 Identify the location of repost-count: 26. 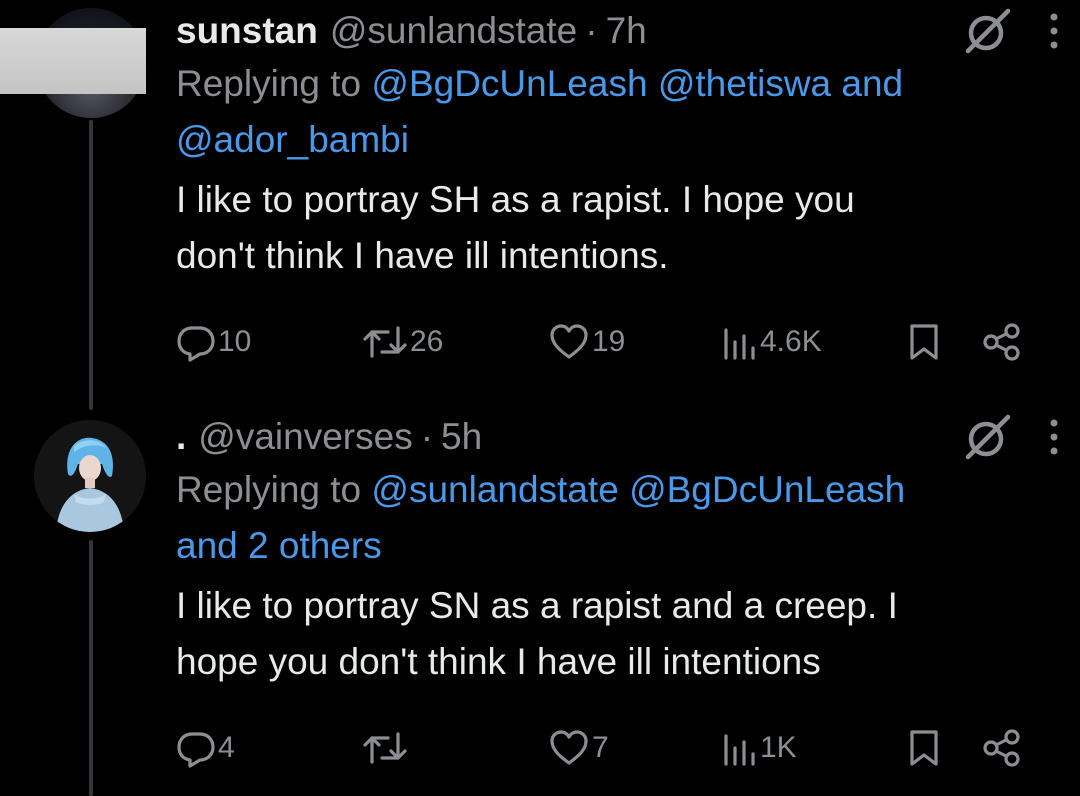
(427, 341).